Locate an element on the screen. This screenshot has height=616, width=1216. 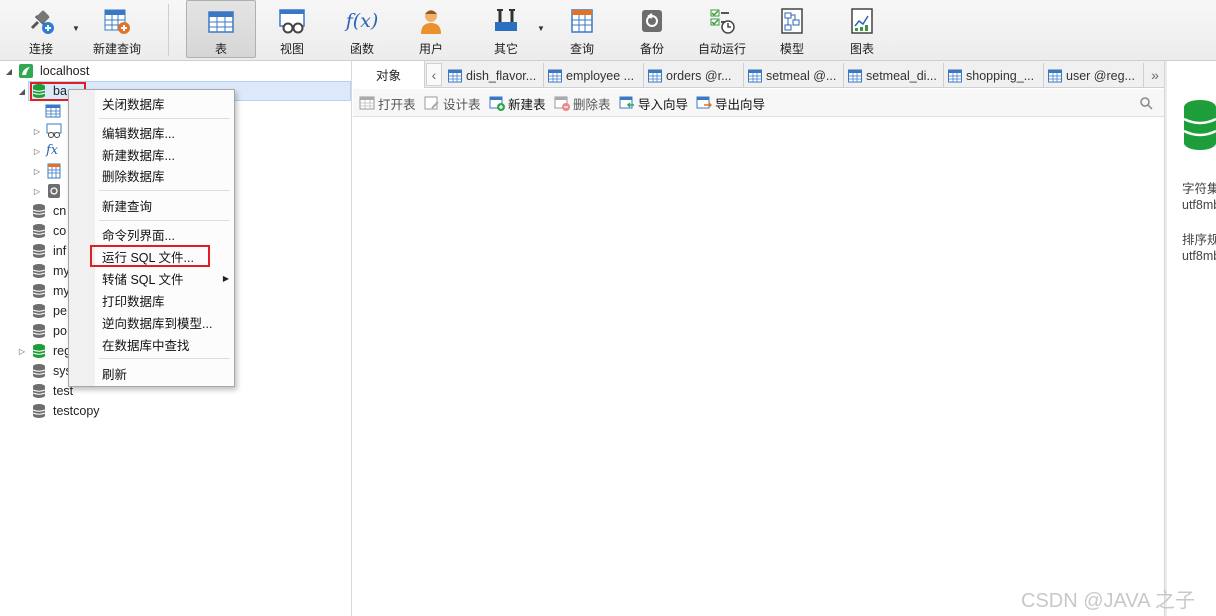
model-label: 模型 is located at coordinates (791, 49).